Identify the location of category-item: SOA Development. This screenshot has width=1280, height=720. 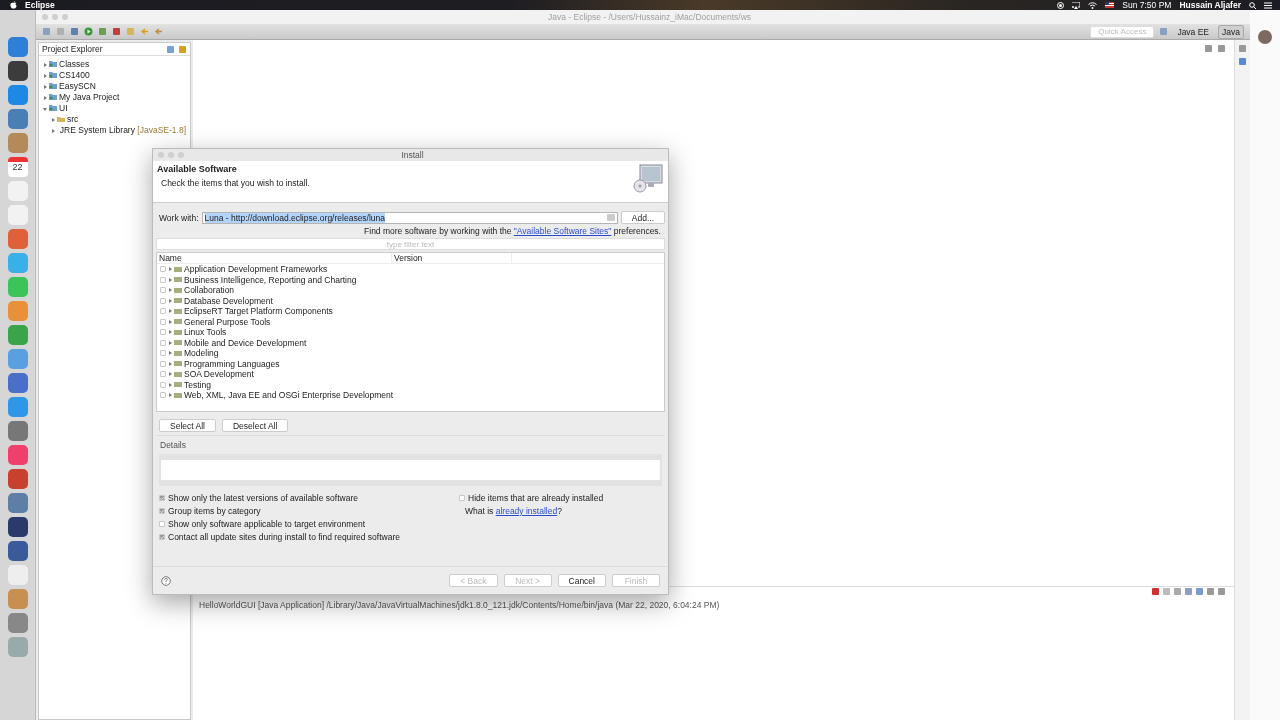
(219, 374).